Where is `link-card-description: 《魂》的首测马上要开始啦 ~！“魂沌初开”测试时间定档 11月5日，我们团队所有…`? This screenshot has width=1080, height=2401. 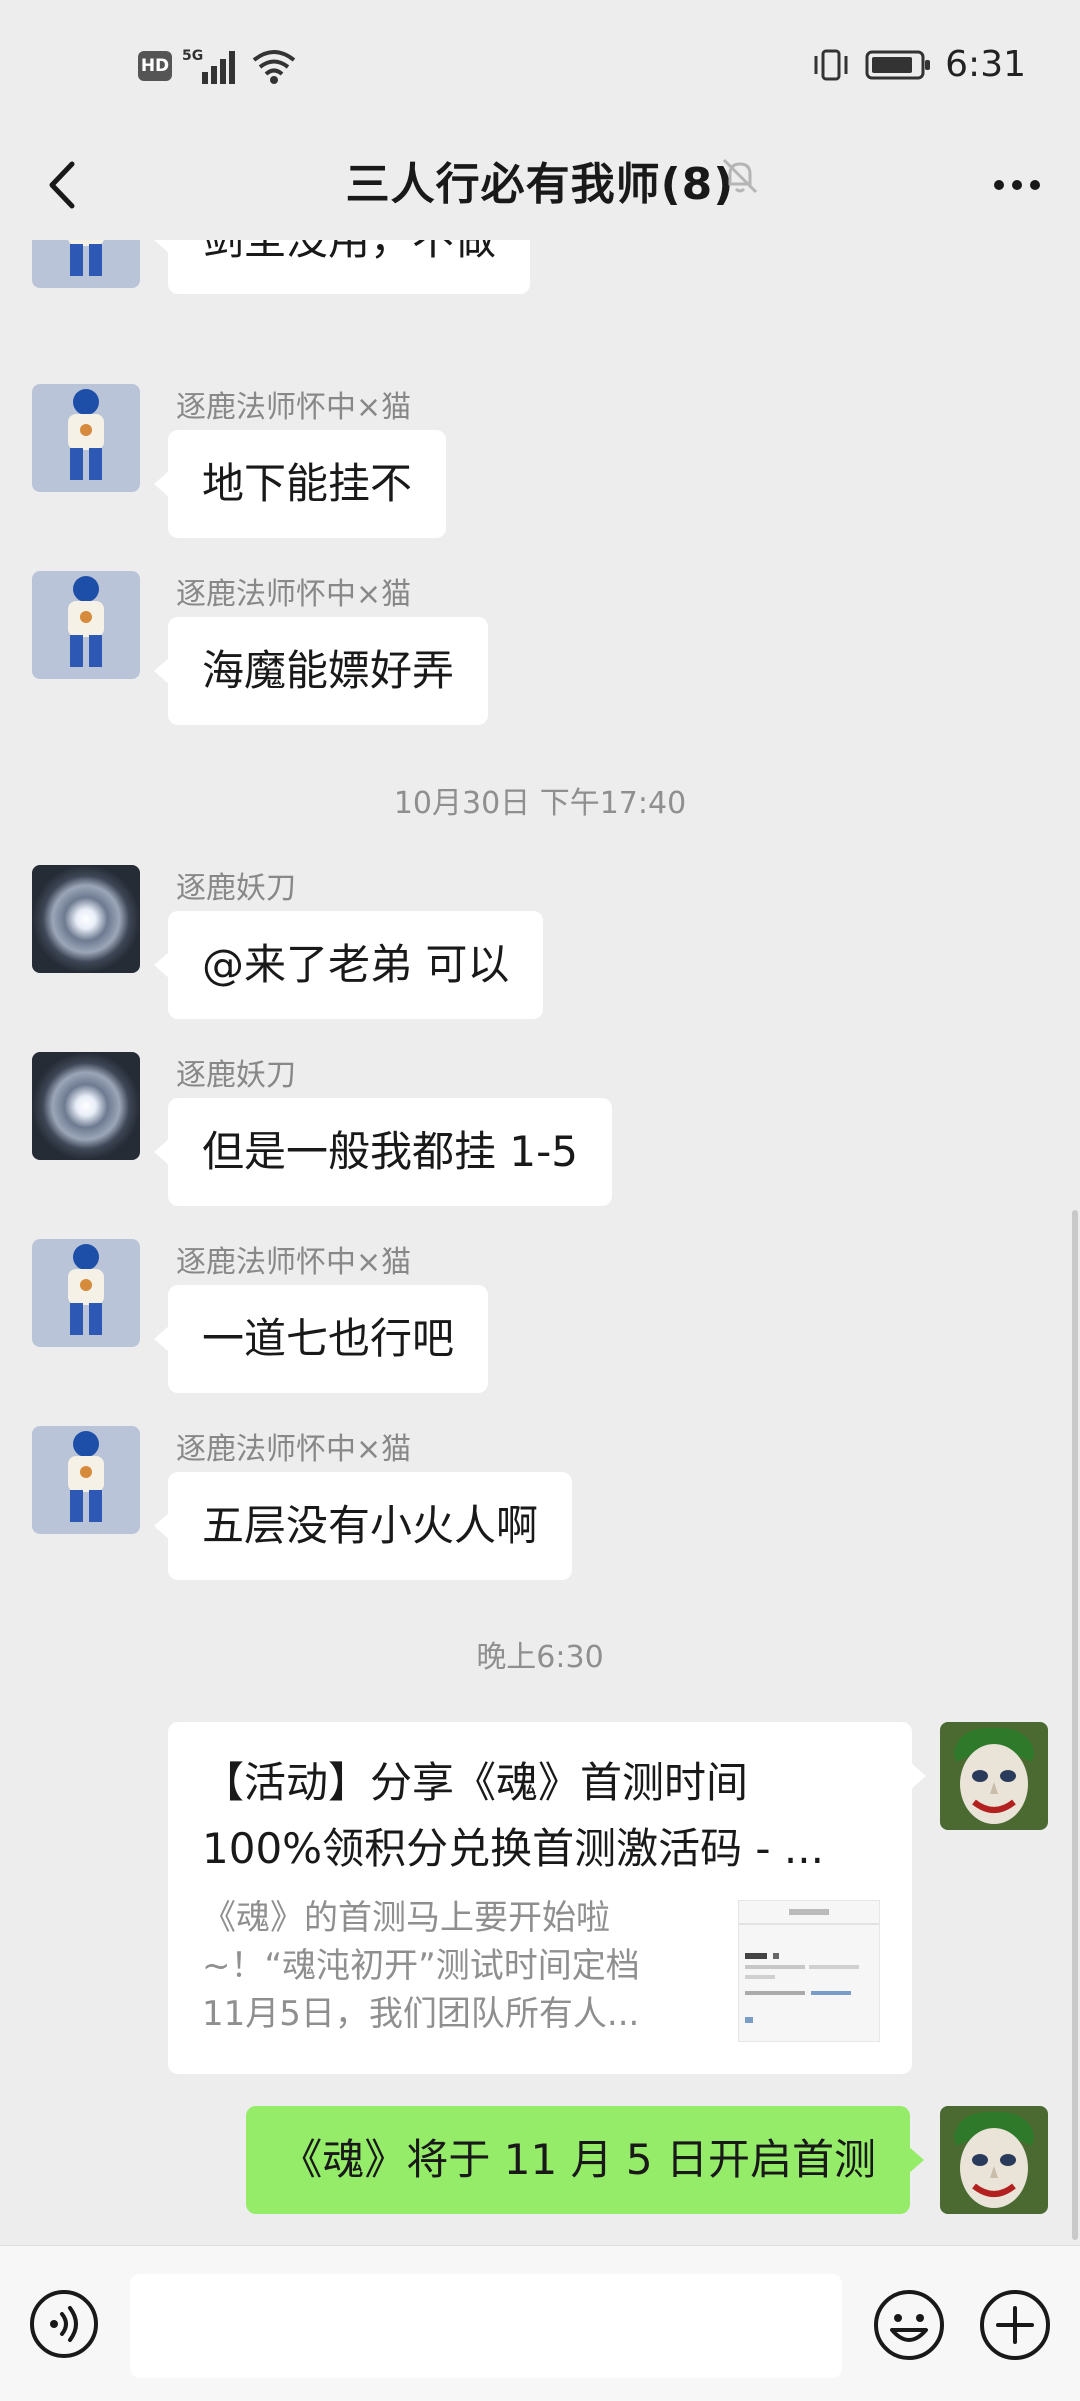
link-card-description: 《魂》的首测马上要开始啦 ~！“魂沌初开”测试时间定档 11月5日，我们团队所有… is located at coordinates (421, 1966).